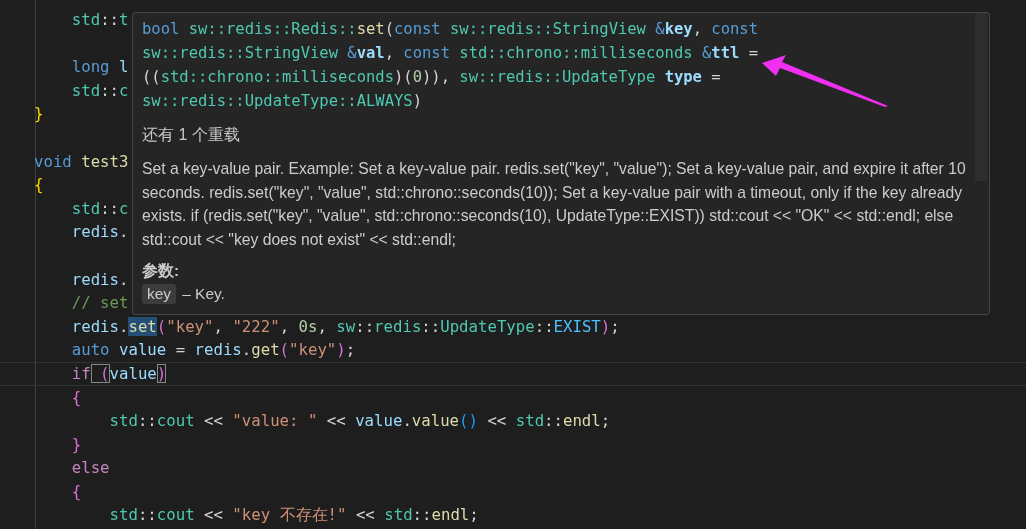 The width and height of the screenshot is (1026, 529). What do you see at coordinates (161, 270) in the screenshot?
I see `params-heading: 参数:` at bounding box center [161, 270].